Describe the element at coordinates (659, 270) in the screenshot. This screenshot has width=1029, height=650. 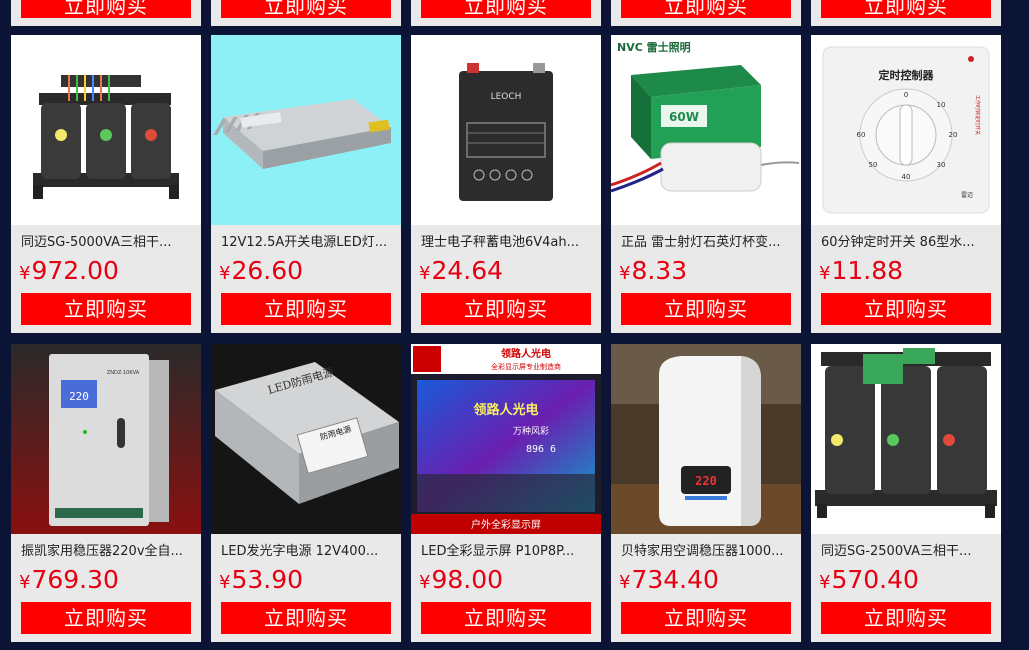
I see `price-value: 8.33` at that location.